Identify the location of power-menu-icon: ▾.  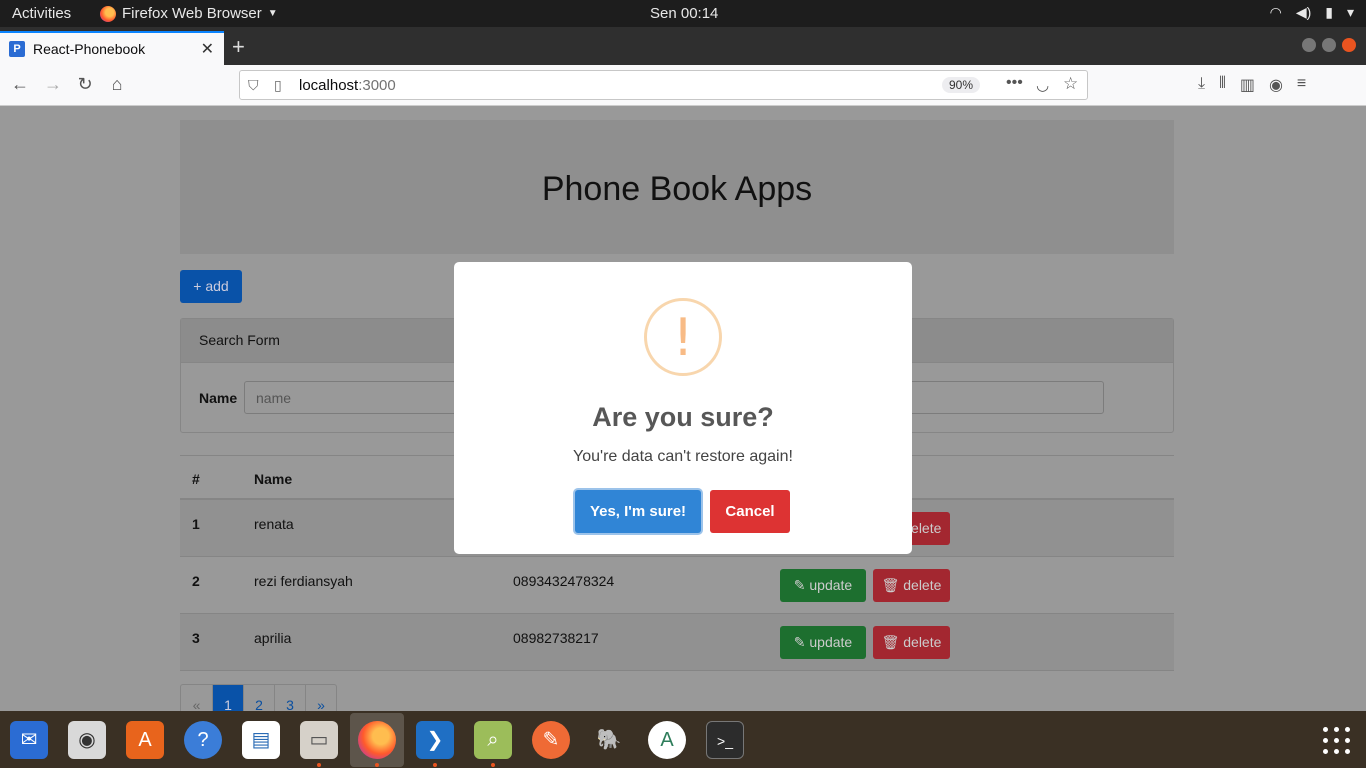
(1350, 12).